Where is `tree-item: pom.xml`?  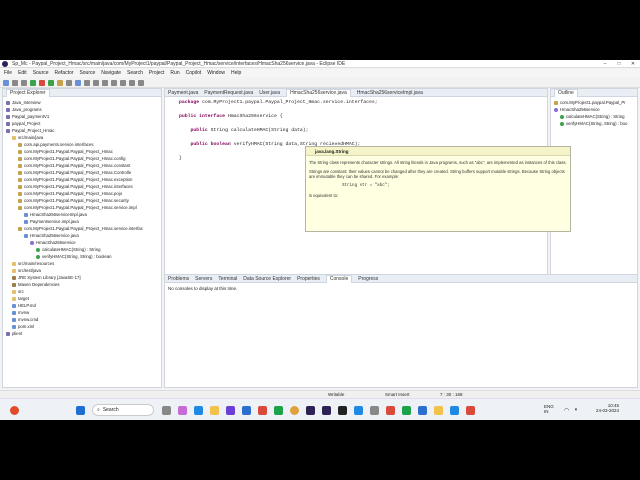 tree-item: pom.xml is located at coordinates (82, 326).